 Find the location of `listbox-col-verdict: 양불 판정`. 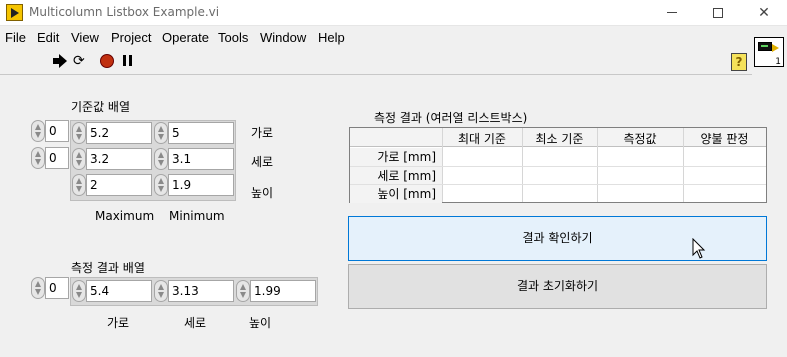

listbox-col-verdict: 양불 판정 is located at coordinates (724, 138).